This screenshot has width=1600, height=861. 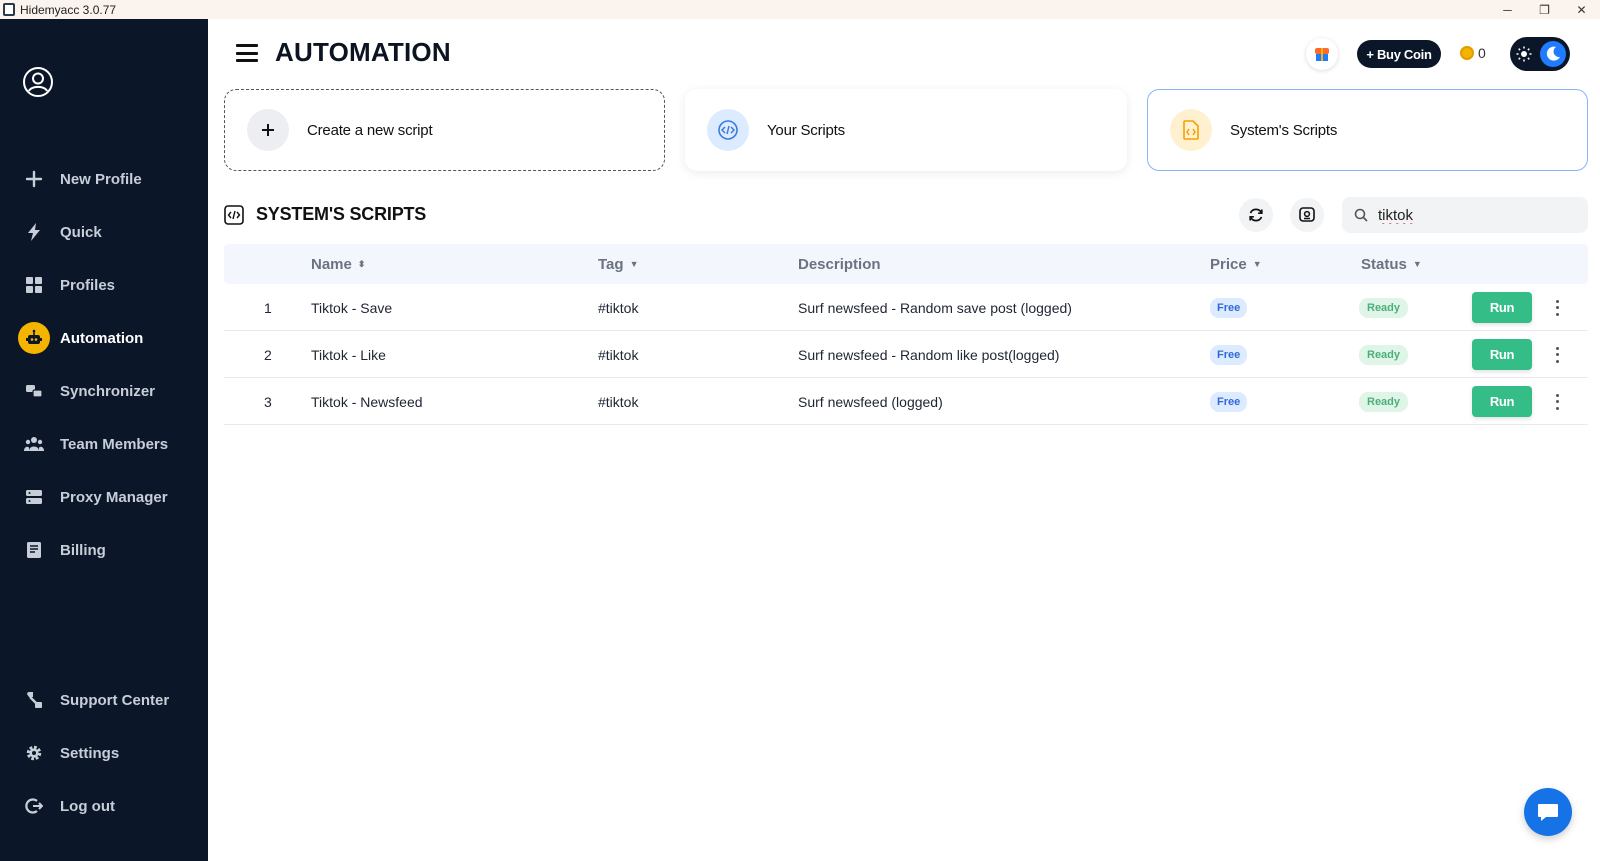 I want to click on card-label: Create a new script, so click(x=370, y=130).